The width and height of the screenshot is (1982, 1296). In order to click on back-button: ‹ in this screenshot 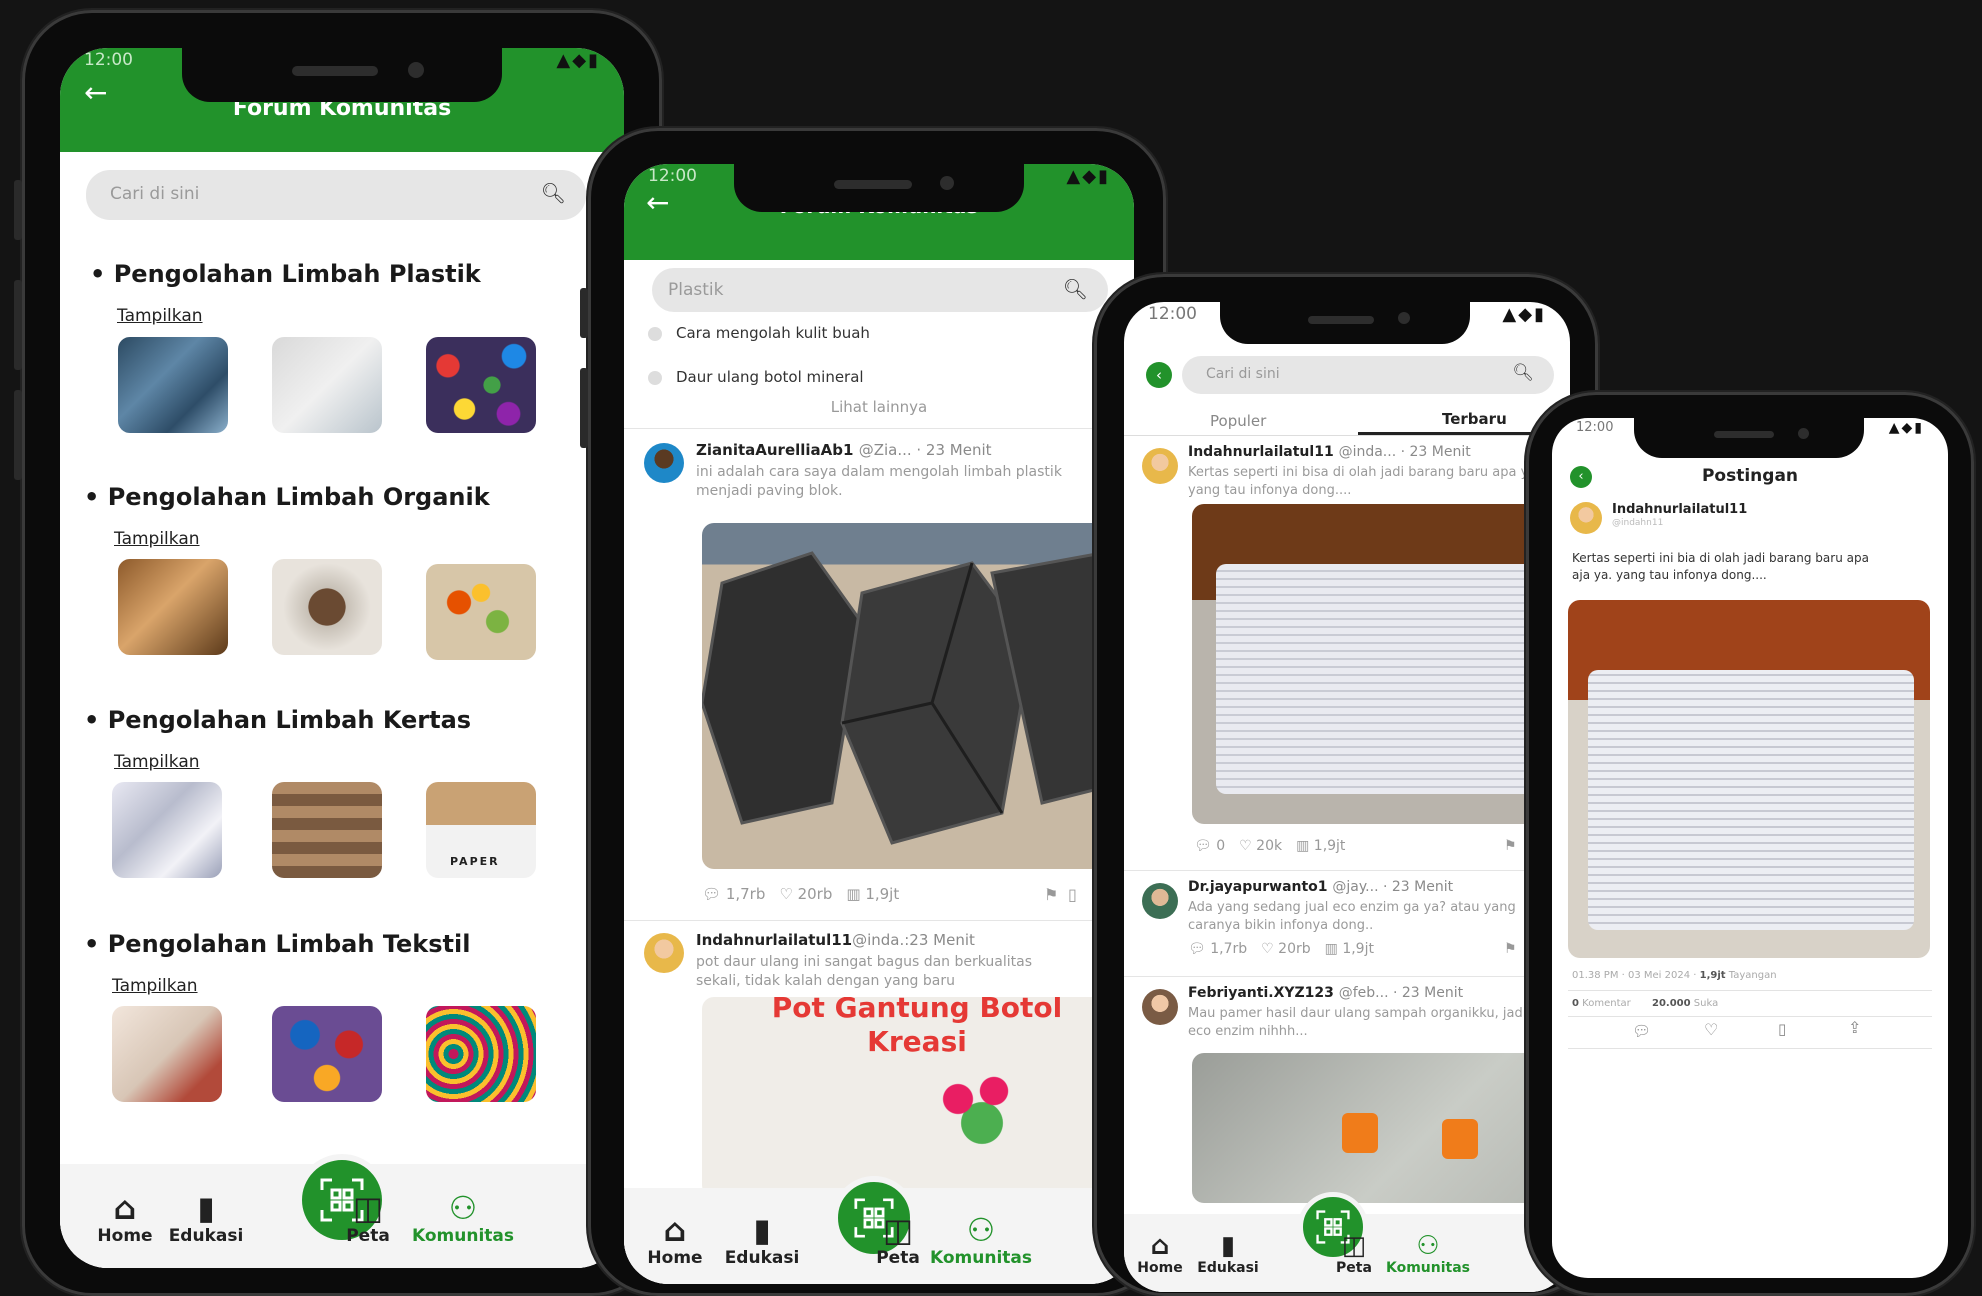, I will do `click(1159, 375)`.